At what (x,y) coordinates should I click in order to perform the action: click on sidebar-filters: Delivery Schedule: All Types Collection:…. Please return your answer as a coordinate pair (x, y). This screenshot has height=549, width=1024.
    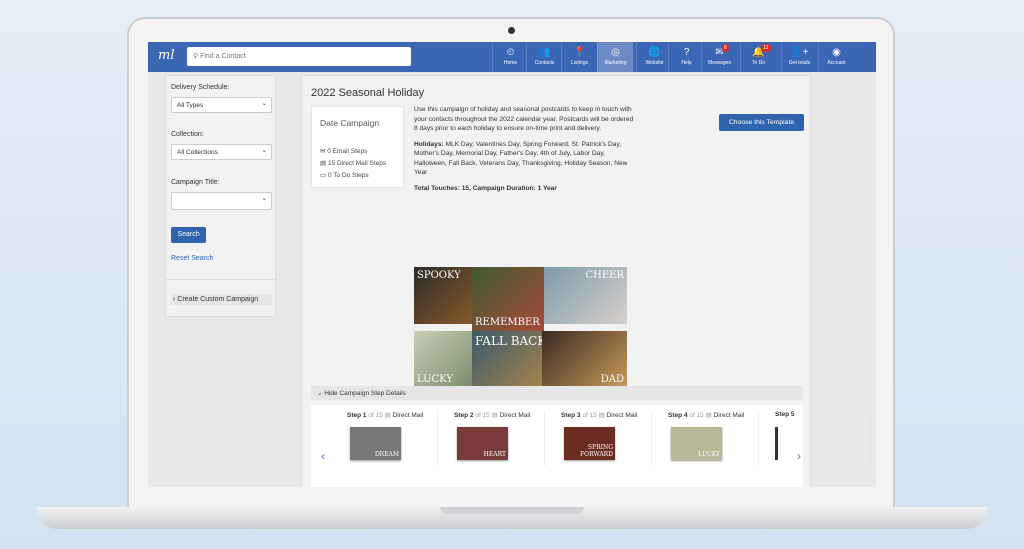
    Looking at the image, I should click on (221, 196).